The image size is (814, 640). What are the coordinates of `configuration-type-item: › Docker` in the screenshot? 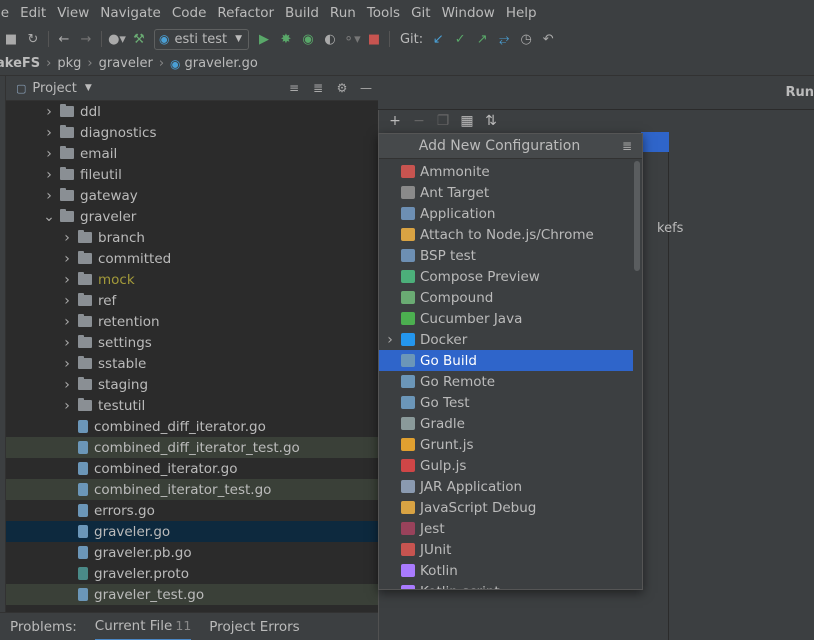 It's located at (506, 339).